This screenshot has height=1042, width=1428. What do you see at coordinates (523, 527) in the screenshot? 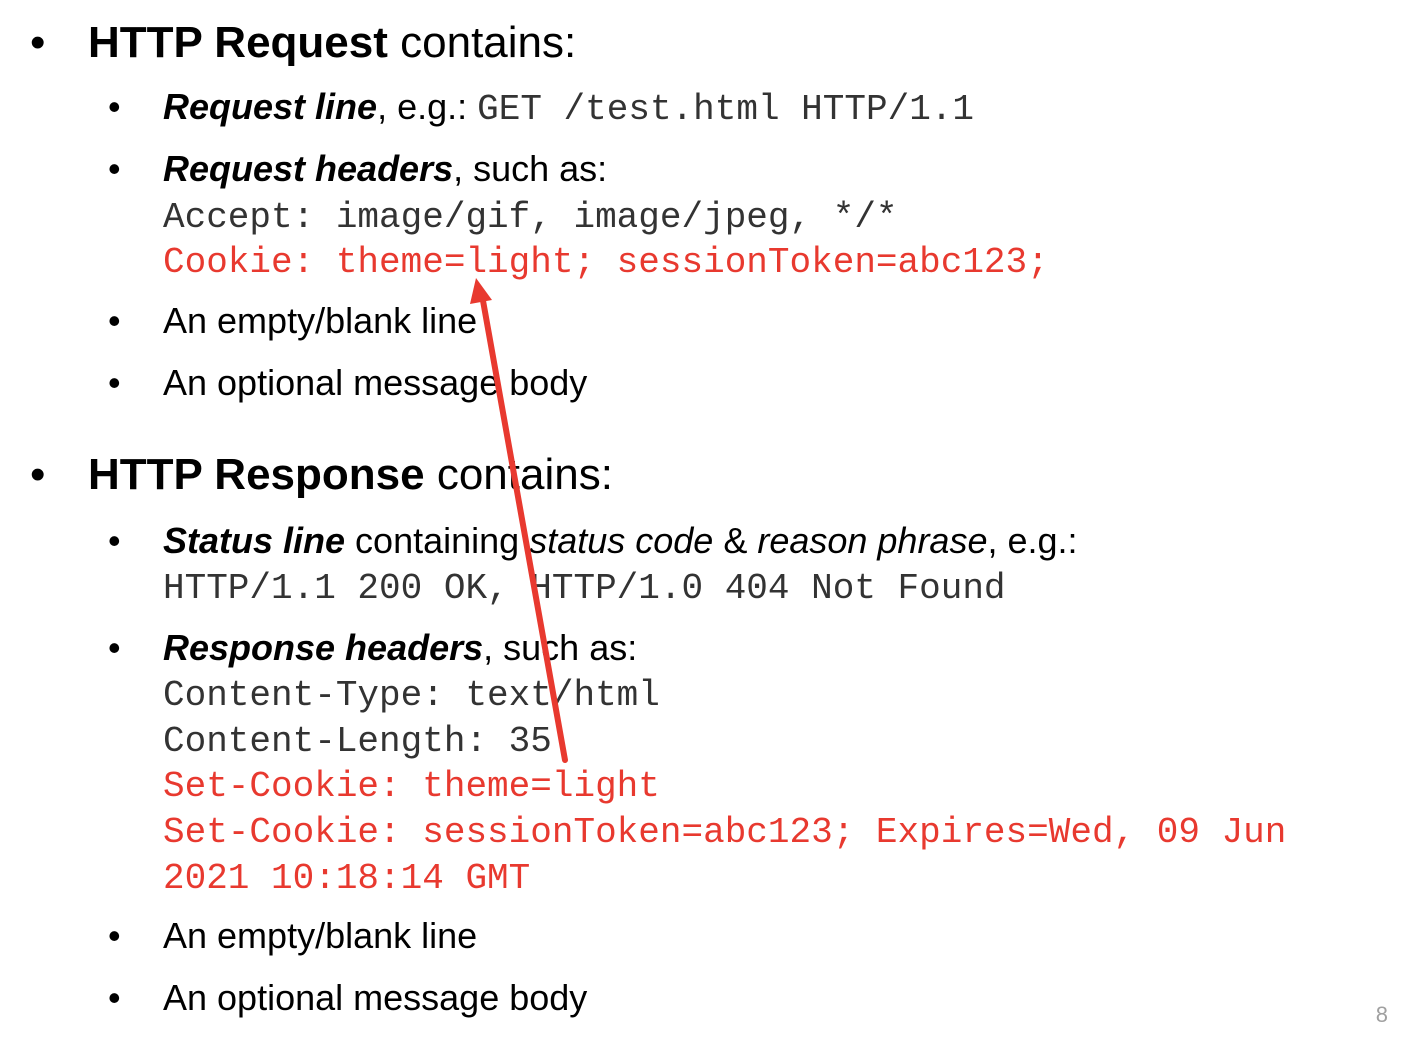
I see `arrow-shaft` at bounding box center [523, 527].